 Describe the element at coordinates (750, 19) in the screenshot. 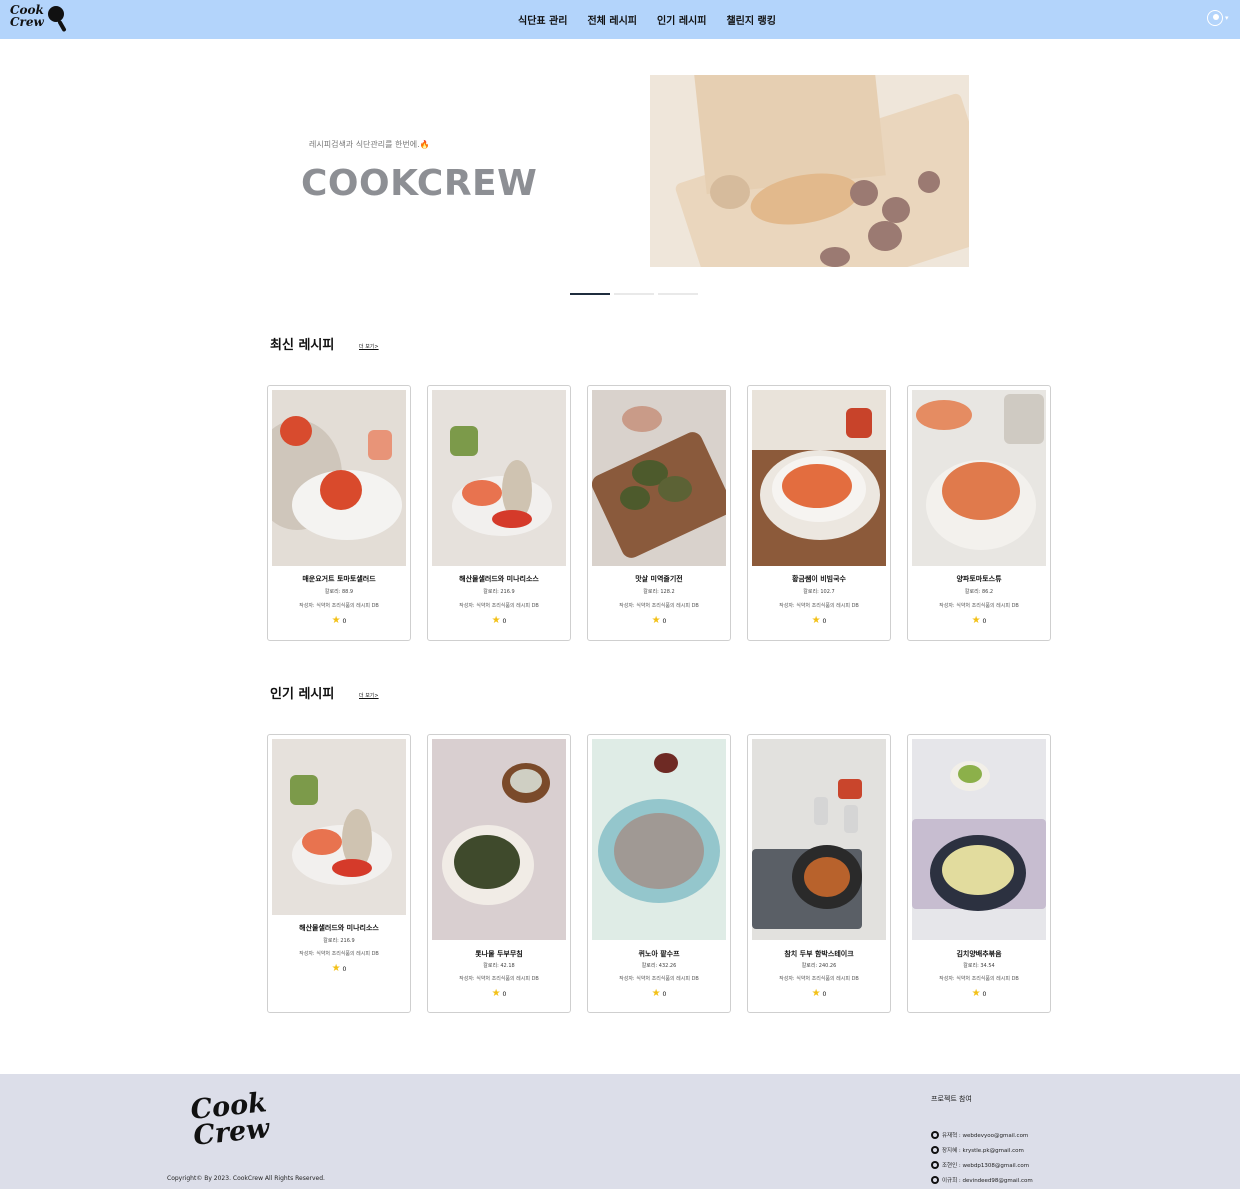

I see `menu-challenge-ranking: 챌린지 랭킹` at that location.